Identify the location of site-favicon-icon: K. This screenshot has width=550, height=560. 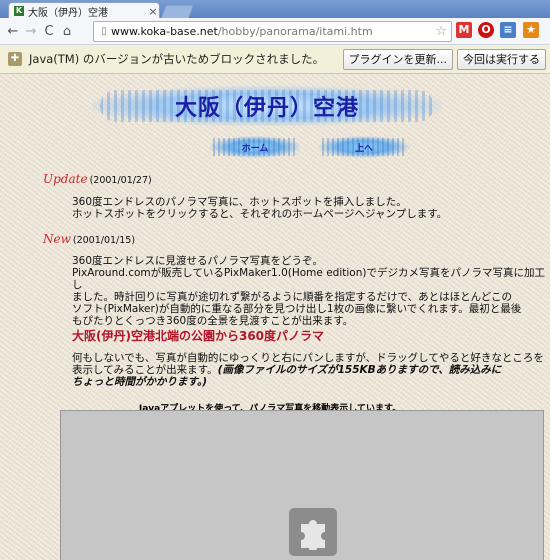
(19, 11).